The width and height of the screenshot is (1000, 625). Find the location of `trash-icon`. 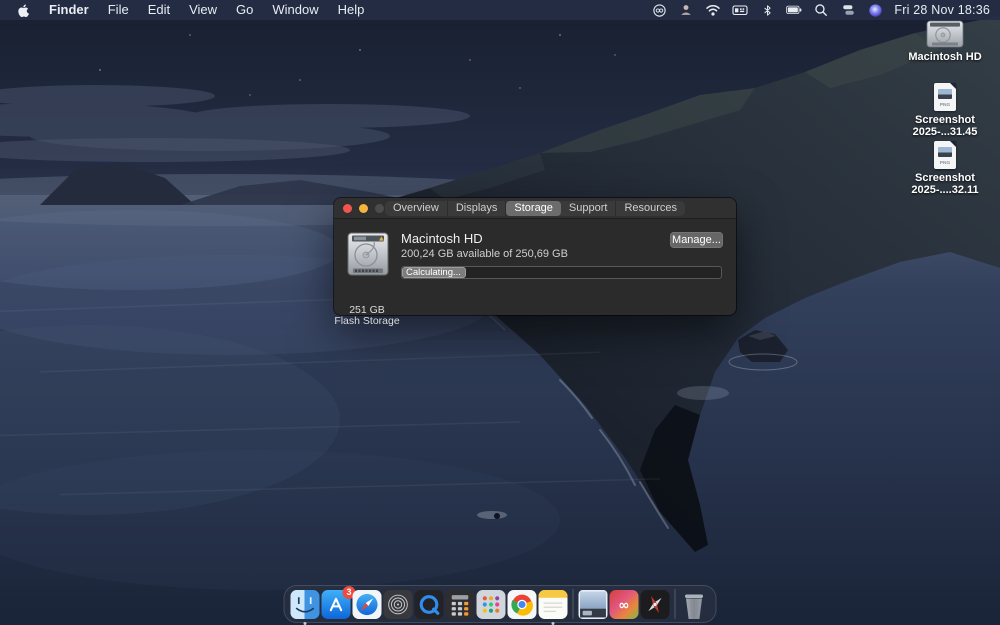

trash-icon is located at coordinates (694, 606).